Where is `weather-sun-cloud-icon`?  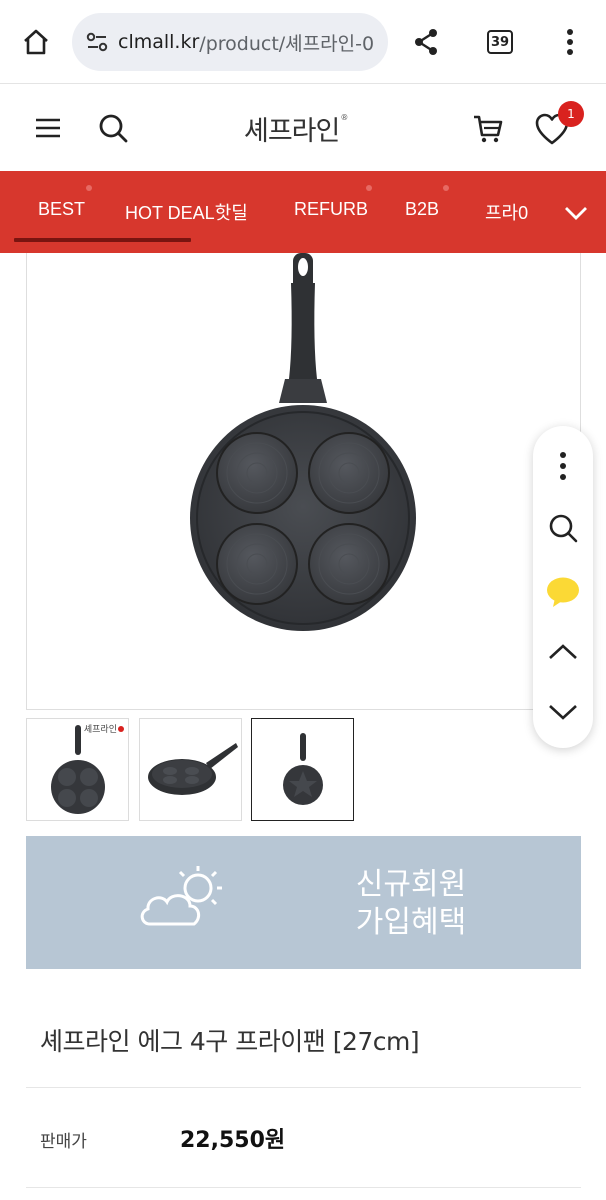 weather-sun-cloud-icon is located at coordinates (181, 896).